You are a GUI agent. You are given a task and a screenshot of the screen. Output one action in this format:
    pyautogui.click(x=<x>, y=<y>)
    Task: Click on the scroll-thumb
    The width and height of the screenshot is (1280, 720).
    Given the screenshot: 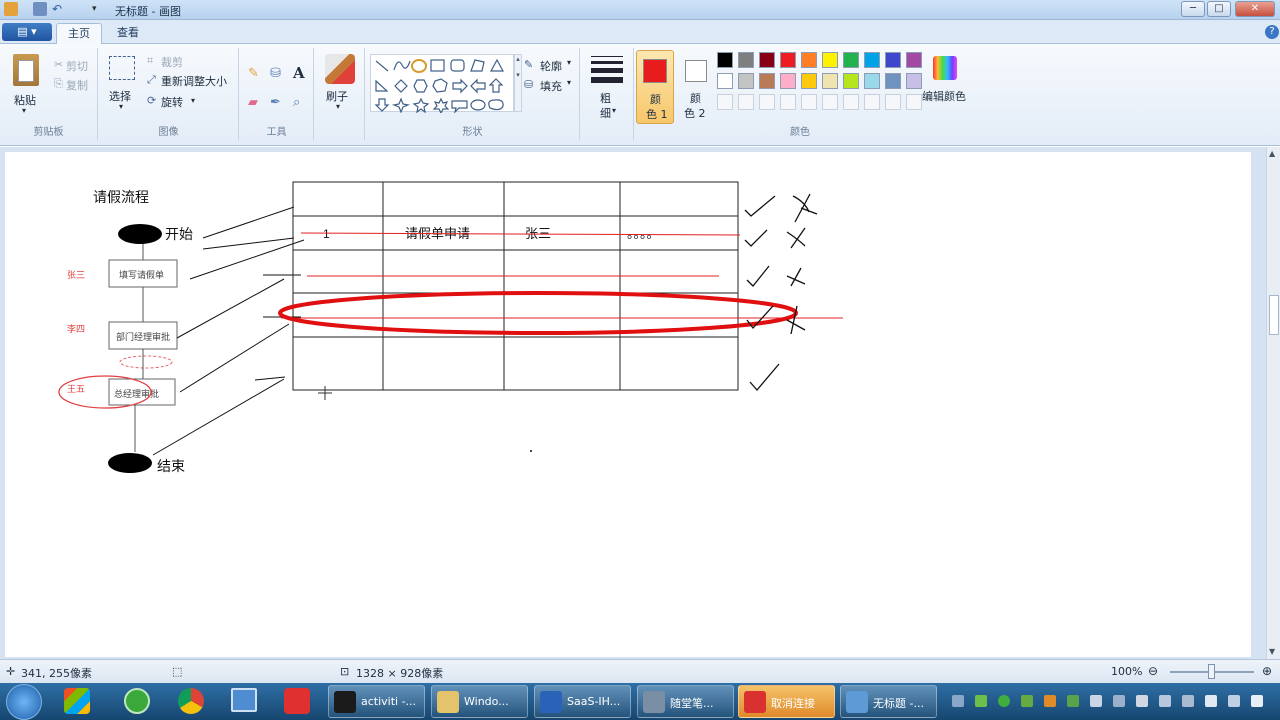 What is the action you would take?
    pyautogui.click(x=1274, y=315)
    